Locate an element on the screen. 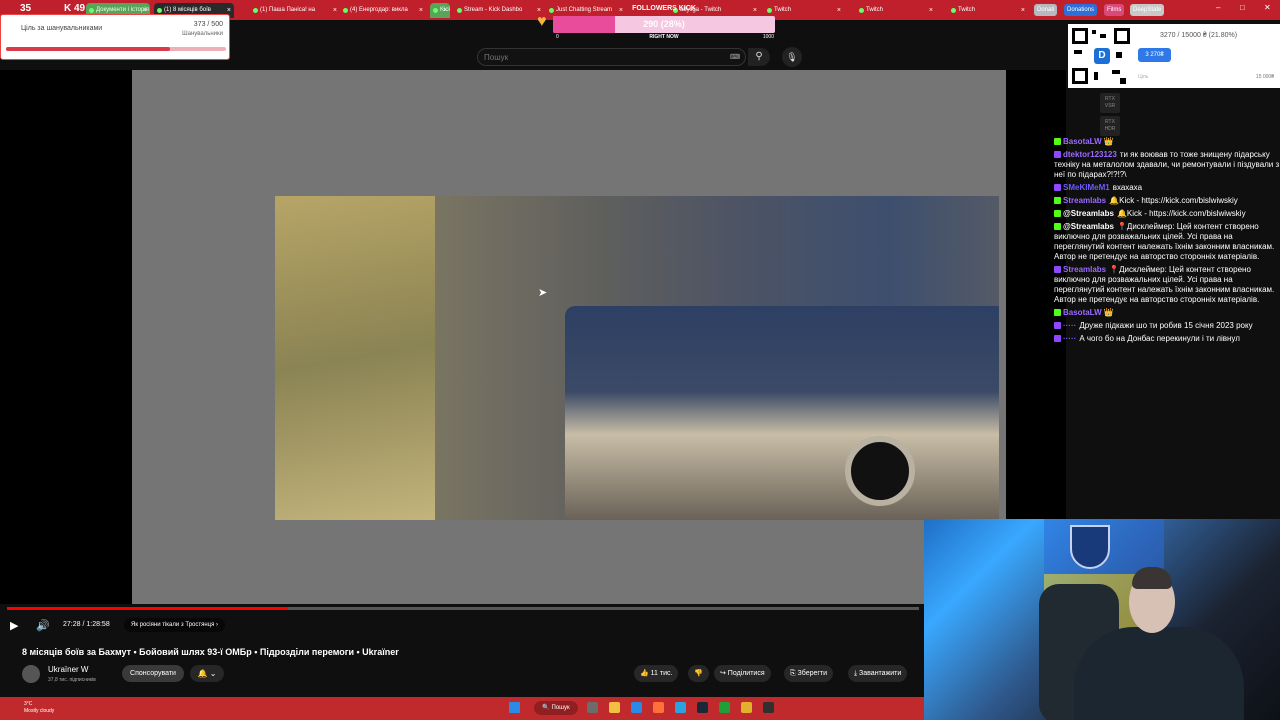 The height and width of the screenshot is (720, 1280). chat-nickname: BasotaLW 👑 is located at coordinates (1088, 141).